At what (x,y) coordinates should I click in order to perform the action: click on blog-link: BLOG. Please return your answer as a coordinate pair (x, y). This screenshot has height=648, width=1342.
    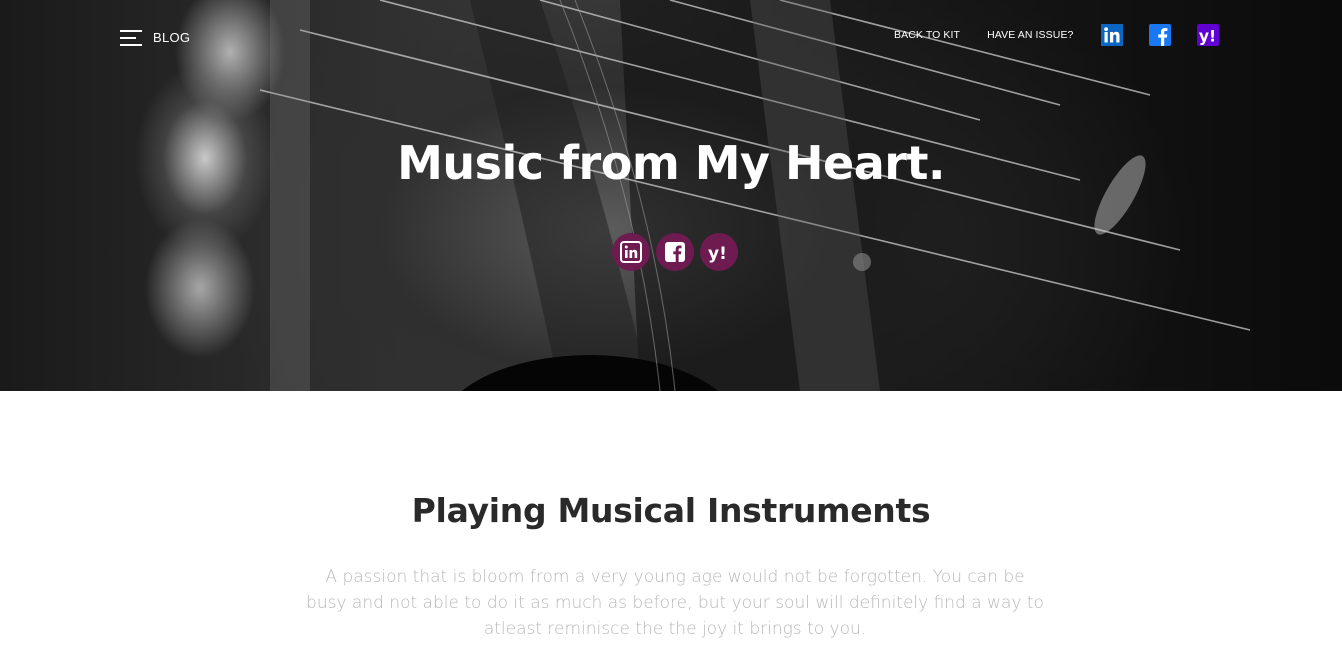
    Looking at the image, I should click on (171, 37).